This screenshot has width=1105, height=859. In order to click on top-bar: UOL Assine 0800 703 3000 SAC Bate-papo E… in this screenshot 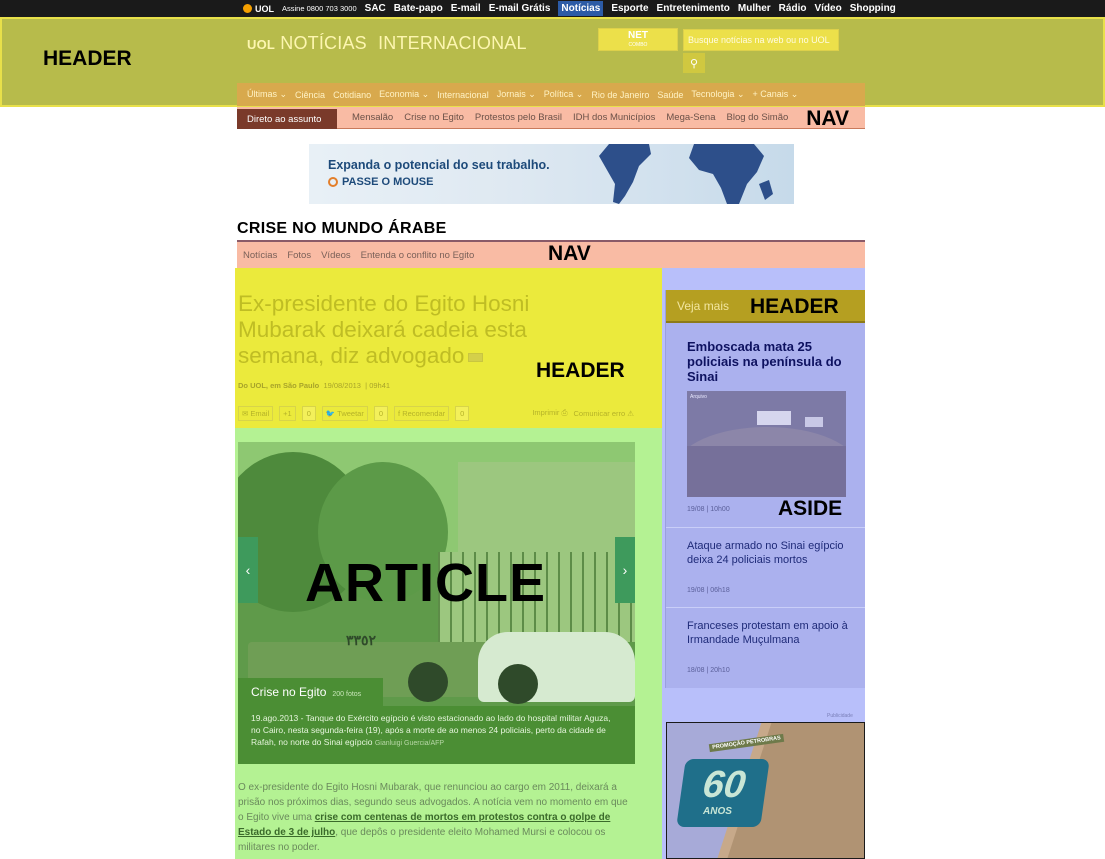, I will do `click(552, 8)`.